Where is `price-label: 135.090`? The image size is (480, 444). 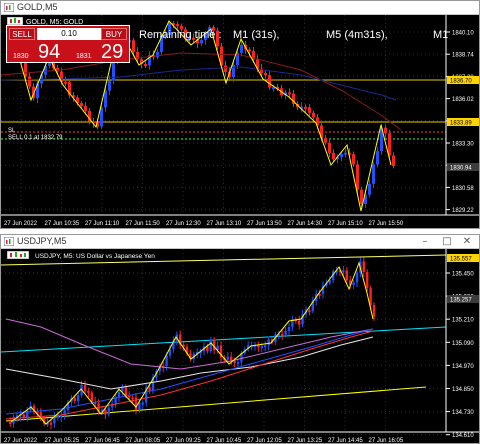
price-label: 135.090 is located at coordinates (463, 344).